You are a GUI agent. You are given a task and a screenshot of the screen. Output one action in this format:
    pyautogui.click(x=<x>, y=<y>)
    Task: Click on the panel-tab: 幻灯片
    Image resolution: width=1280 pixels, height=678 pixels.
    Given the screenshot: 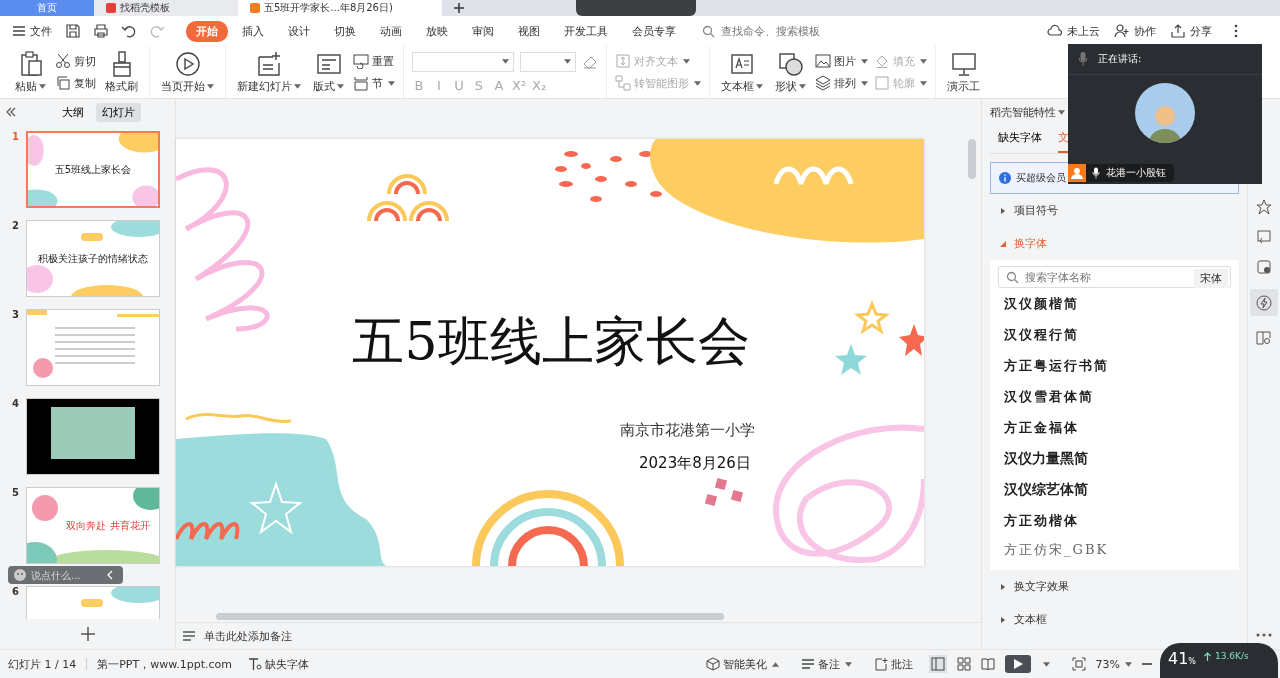 What is the action you would take?
    pyautogui.click(x=118, y=112)
    